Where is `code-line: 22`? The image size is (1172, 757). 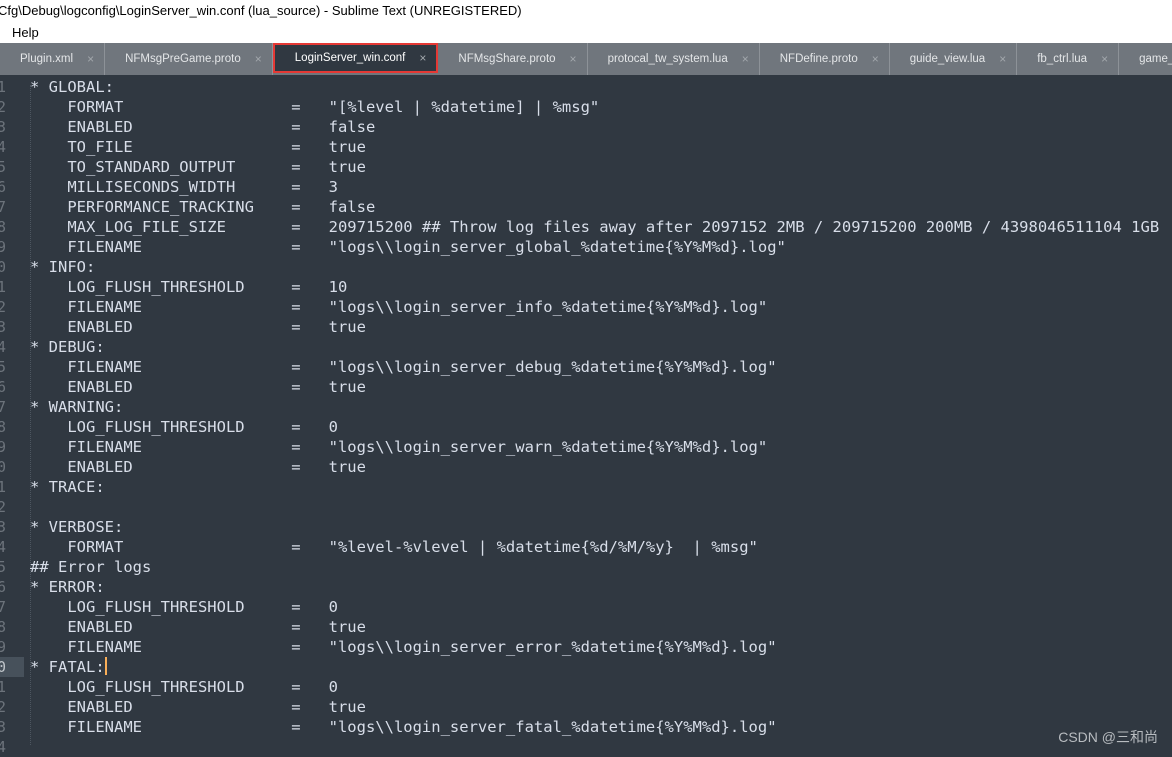
code-line: 22 is located at coordinates (586, 507).